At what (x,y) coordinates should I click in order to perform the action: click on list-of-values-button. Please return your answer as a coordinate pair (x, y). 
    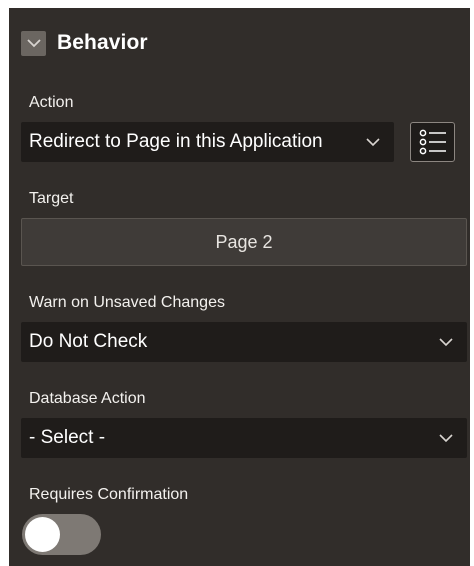
    Looking at the image, I should click on (432, 142).